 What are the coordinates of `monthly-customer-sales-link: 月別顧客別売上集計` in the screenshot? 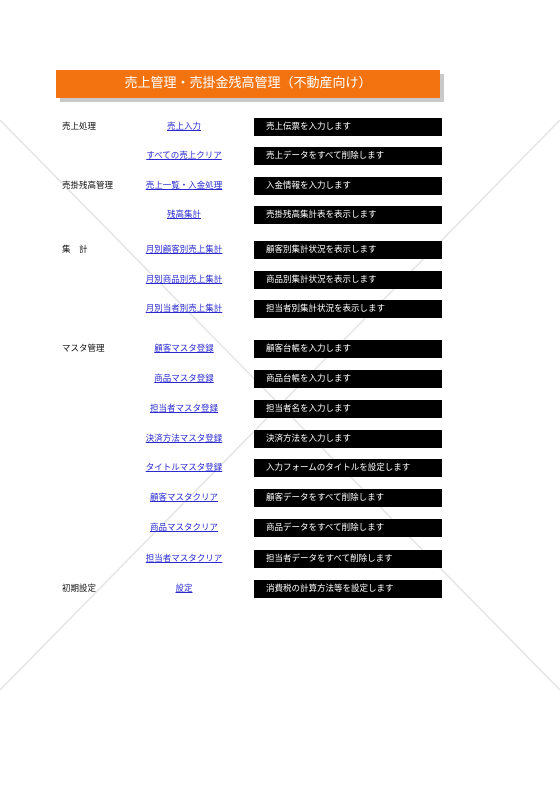 It's located at (184, 250).